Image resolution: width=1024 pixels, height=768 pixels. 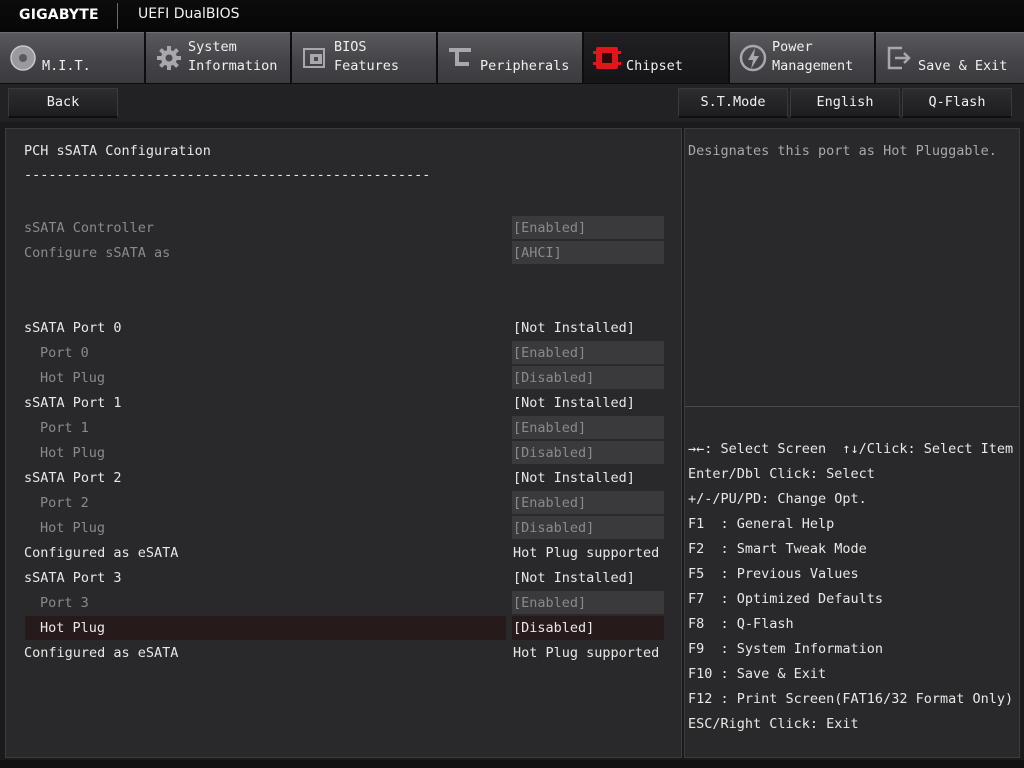 What do you see at coordinates (97, 253) in the screenshot?
I see `setting-label: Configure sSATA as` at bounding box center [97, 253].